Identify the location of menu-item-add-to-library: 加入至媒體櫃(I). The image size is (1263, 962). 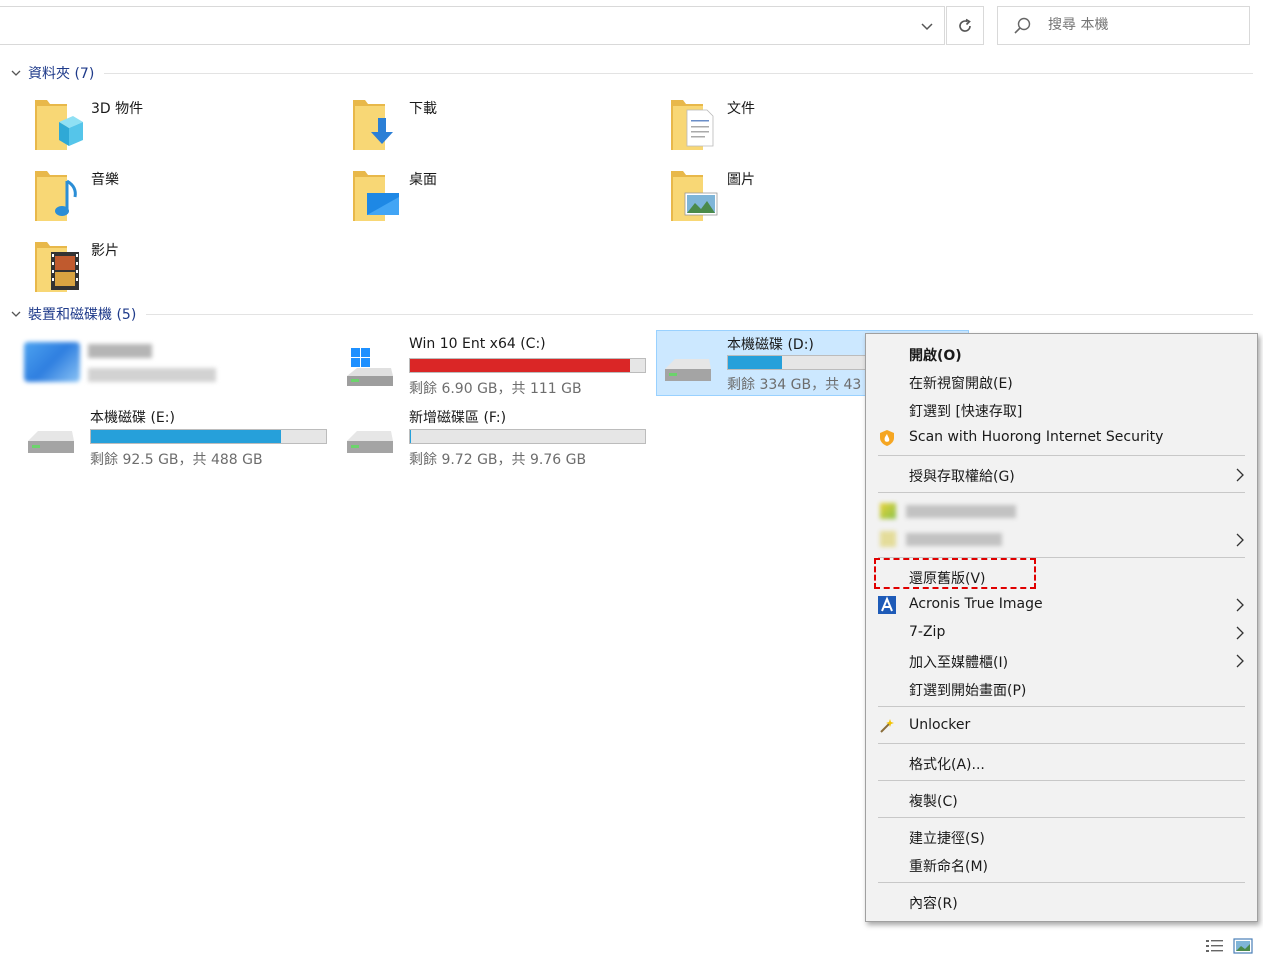
(1061, 661).